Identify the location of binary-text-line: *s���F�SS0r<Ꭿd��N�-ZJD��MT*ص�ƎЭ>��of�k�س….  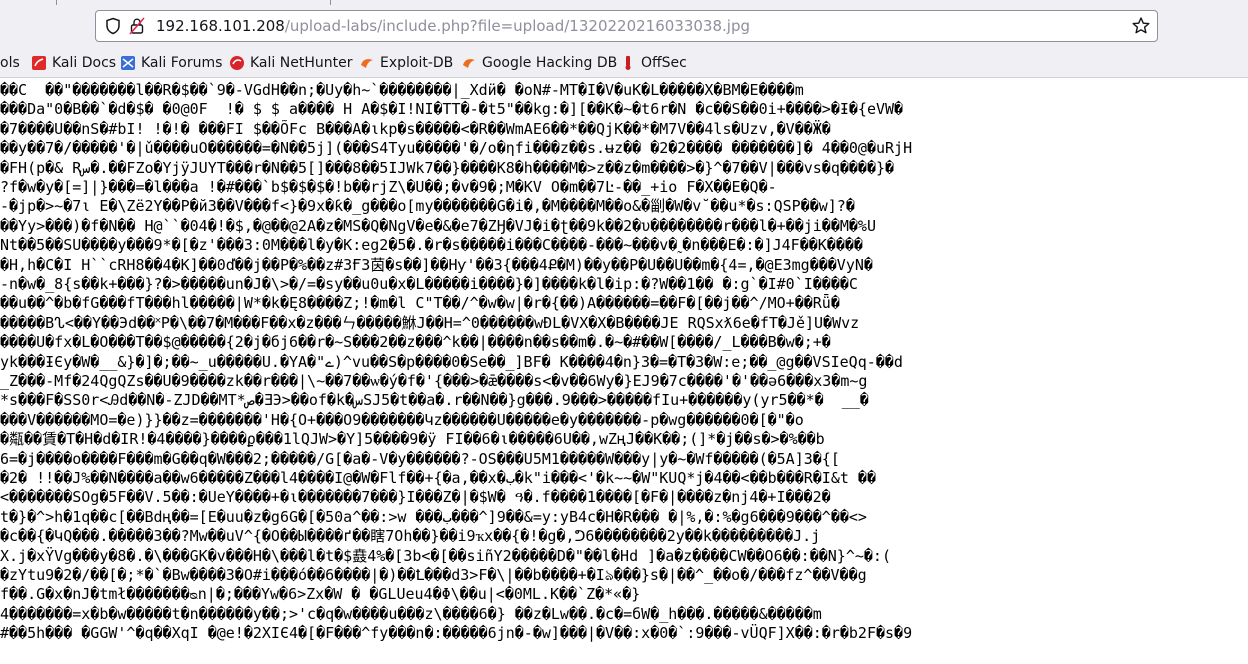
(434, 400).